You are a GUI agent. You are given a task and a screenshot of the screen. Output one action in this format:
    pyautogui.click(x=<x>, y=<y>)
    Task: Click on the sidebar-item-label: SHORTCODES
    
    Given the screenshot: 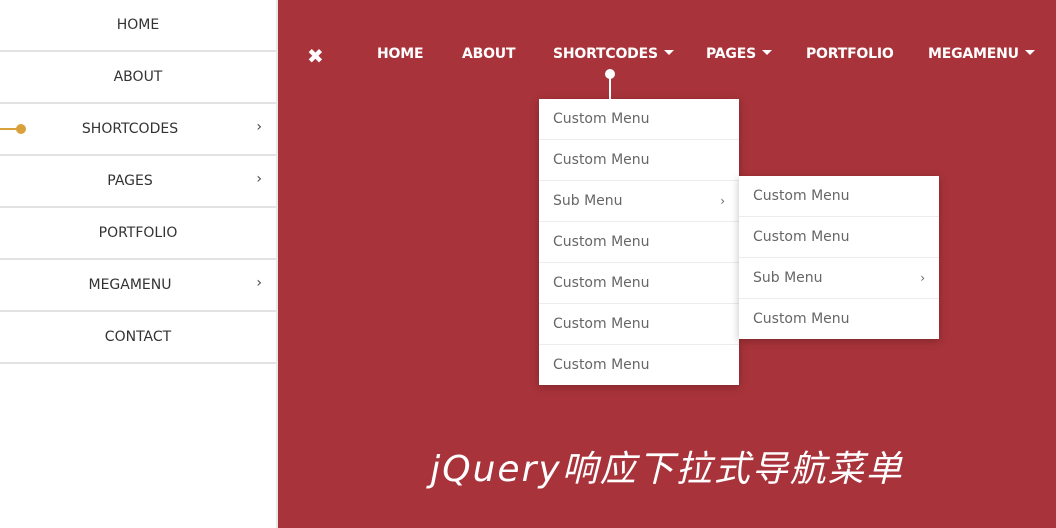 What is the action you would take?
    pyautogui.click(x=130, y=129)
    